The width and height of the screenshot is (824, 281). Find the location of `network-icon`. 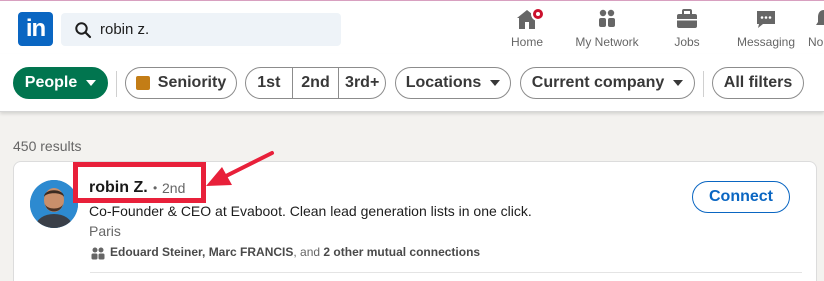

network-icon is located at coordinates (607, 18).